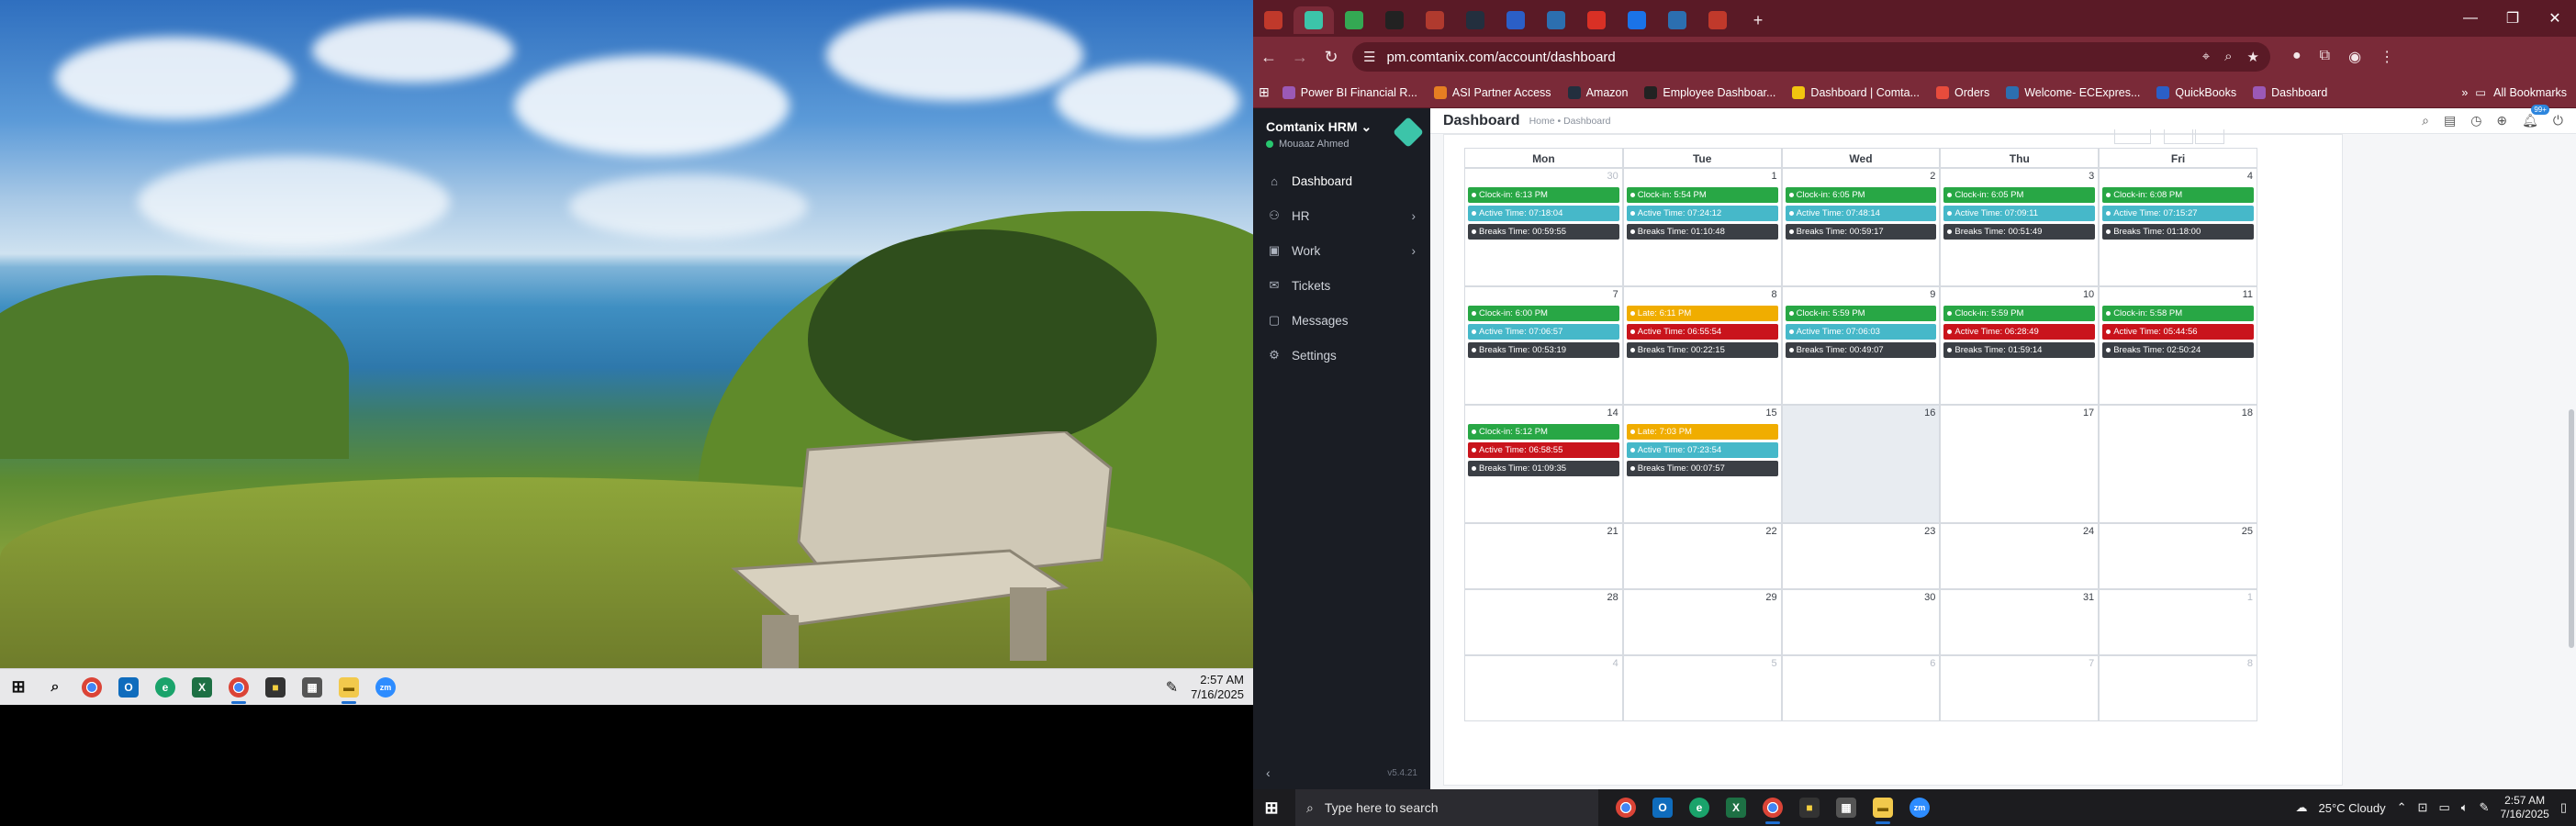 Image resolution: width=2576 pixels, height=826 pixels. What do you see at coordinates (2475, 120) in the screenshot?
I see `clock-icon: ◷` at bounding box center [2475, 120].